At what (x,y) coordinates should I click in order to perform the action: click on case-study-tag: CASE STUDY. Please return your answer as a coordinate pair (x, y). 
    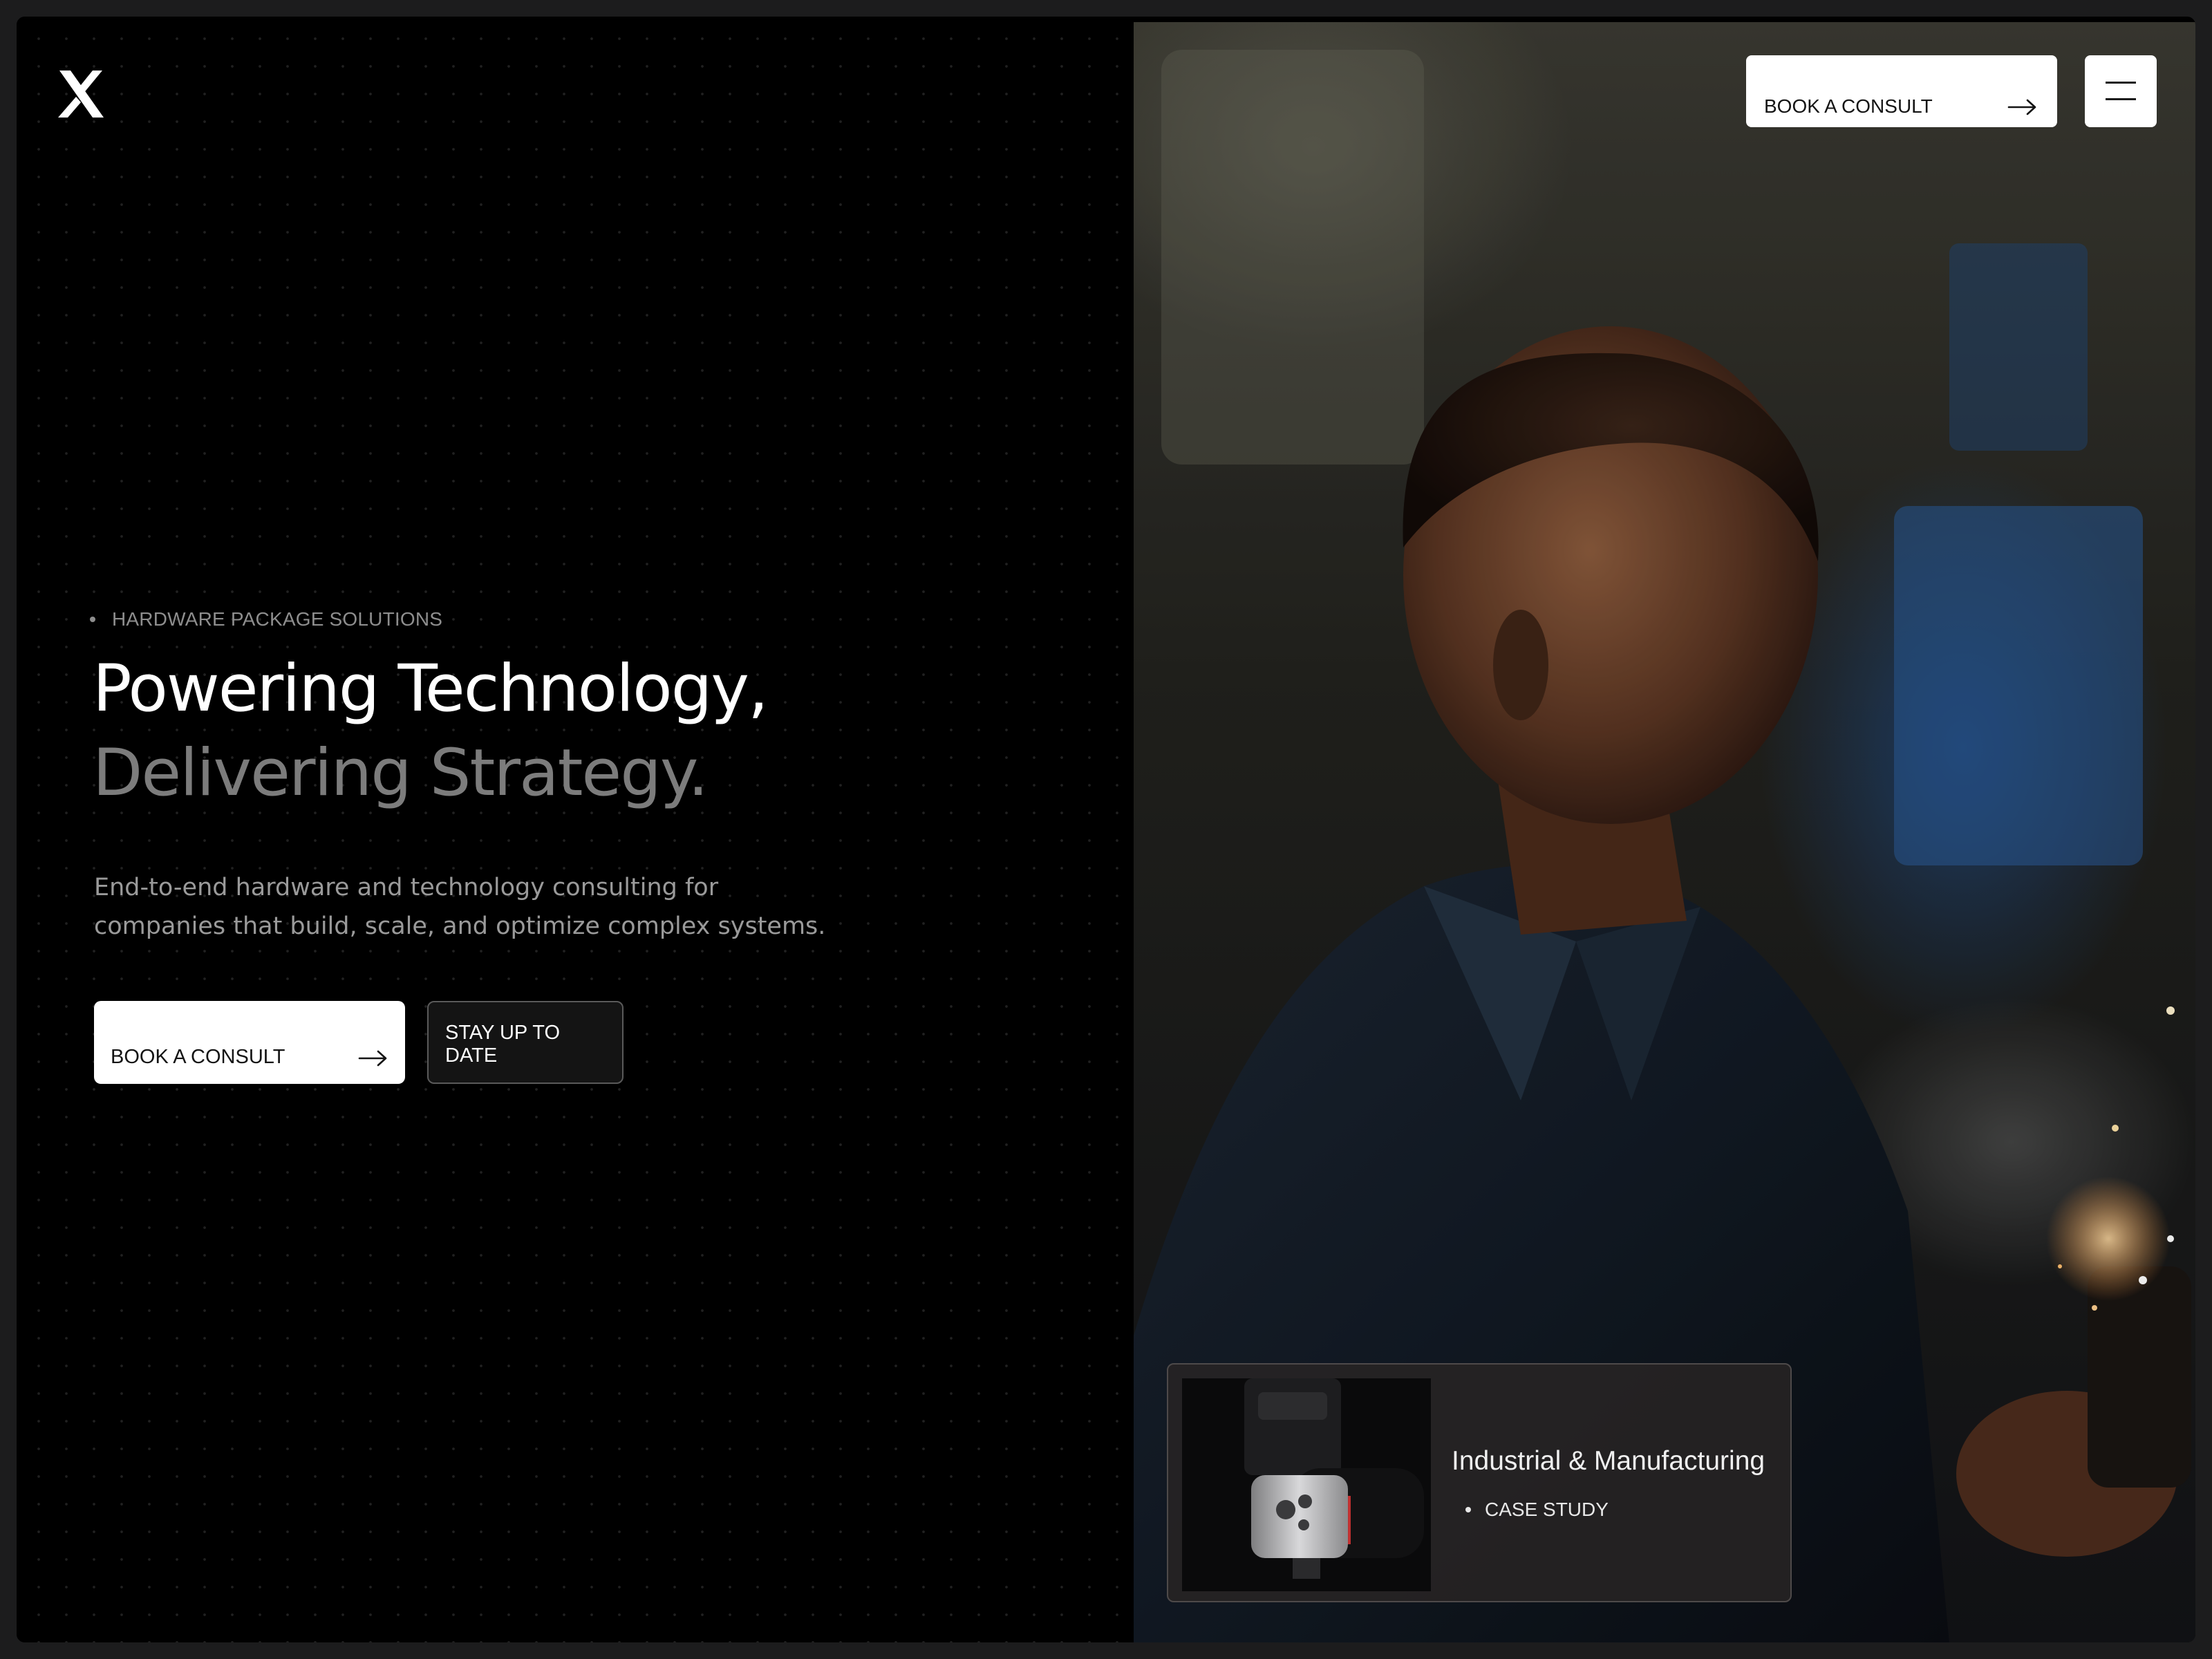
    Looking at the image, I should click on (1537, 1510).